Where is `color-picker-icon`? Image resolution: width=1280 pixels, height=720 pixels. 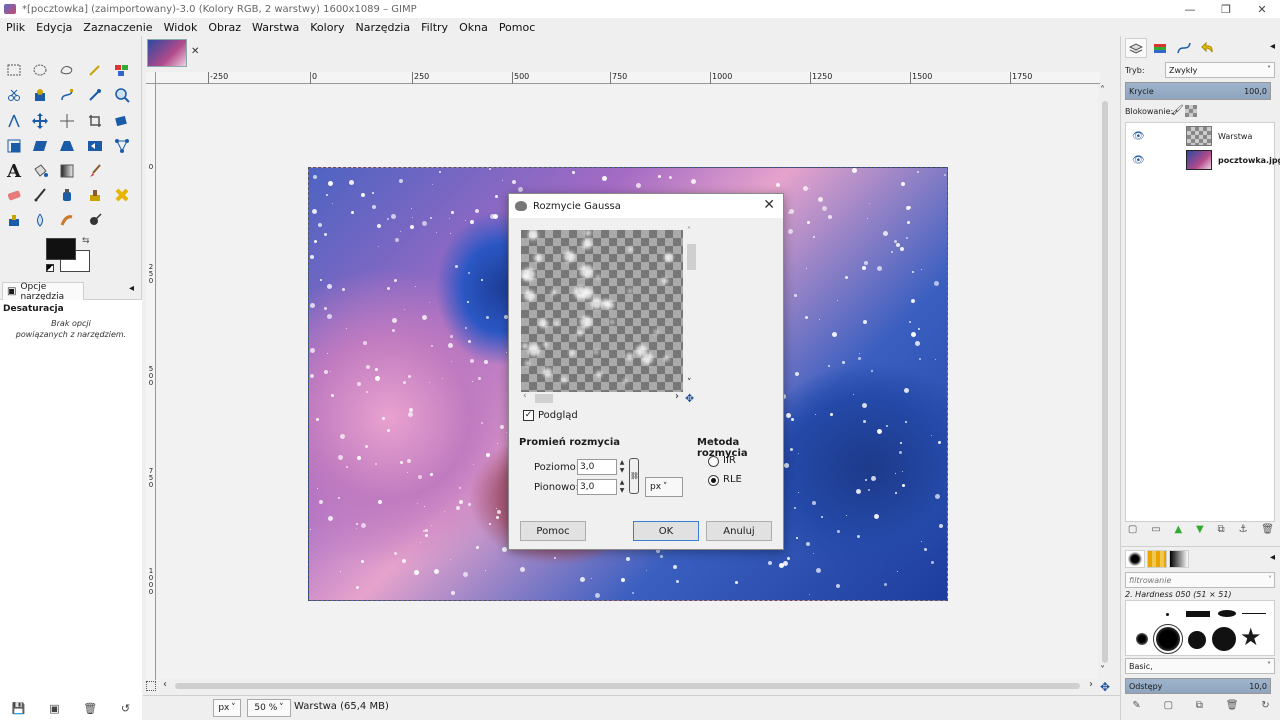 color-picker-icon is located at coordinates (95, 95).